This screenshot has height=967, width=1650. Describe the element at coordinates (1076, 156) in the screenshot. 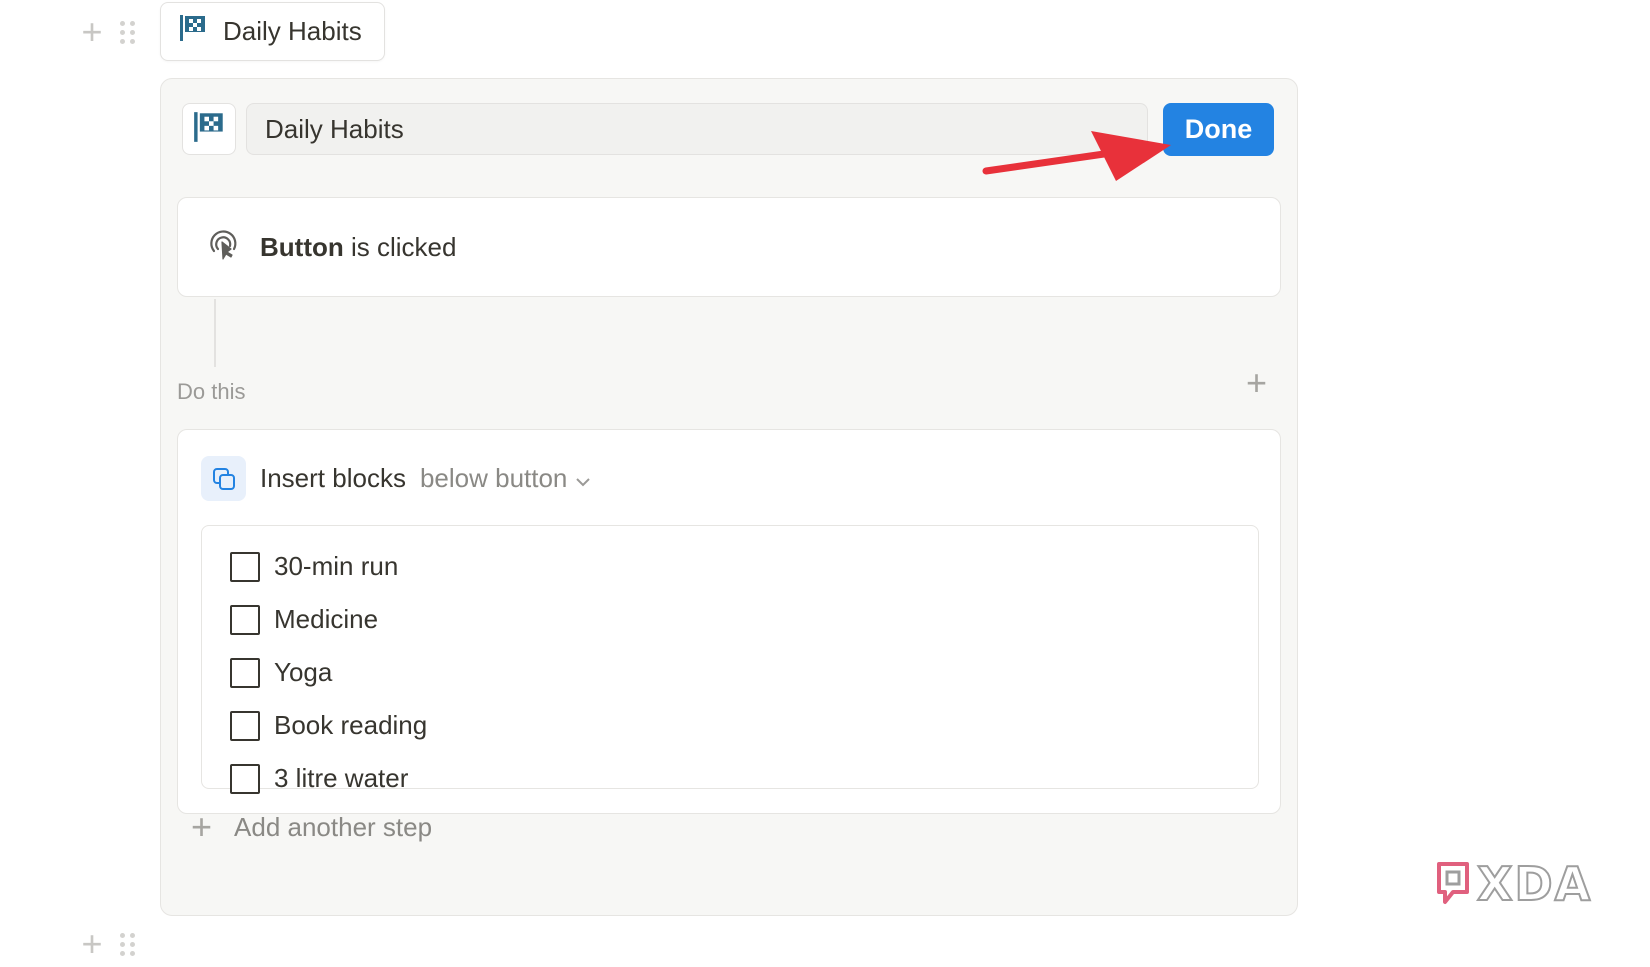

I see `annotation-arrow-icon` at that location.